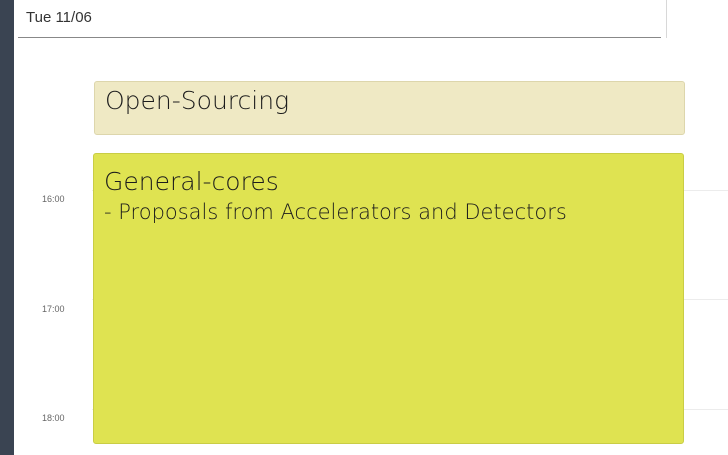 Image resolution: width=728 pixels, height=455 pixels. I want to click on time-label-17: 17:00, so click(53, 309).